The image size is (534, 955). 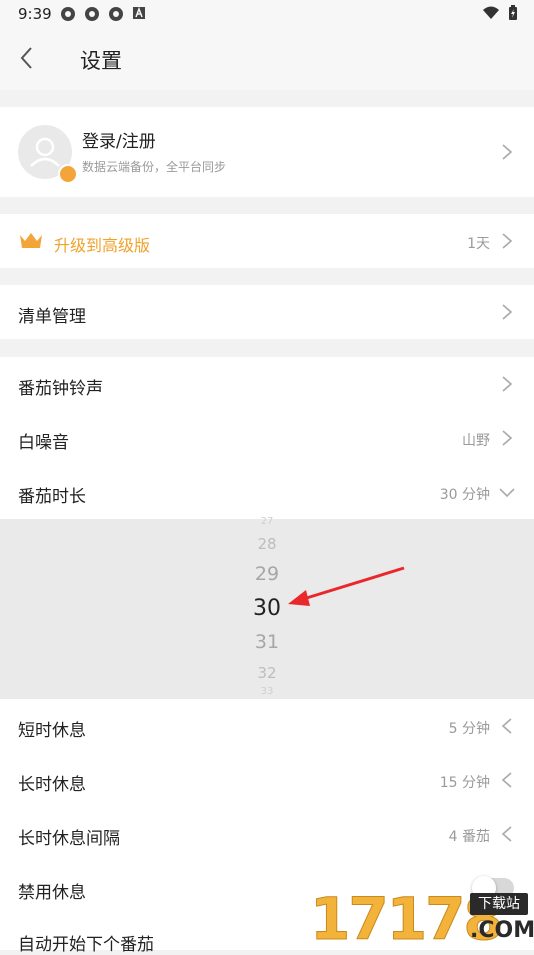 I want to click on auto-start-label: 自动开始下个番茄, so click(x=86, y=942).